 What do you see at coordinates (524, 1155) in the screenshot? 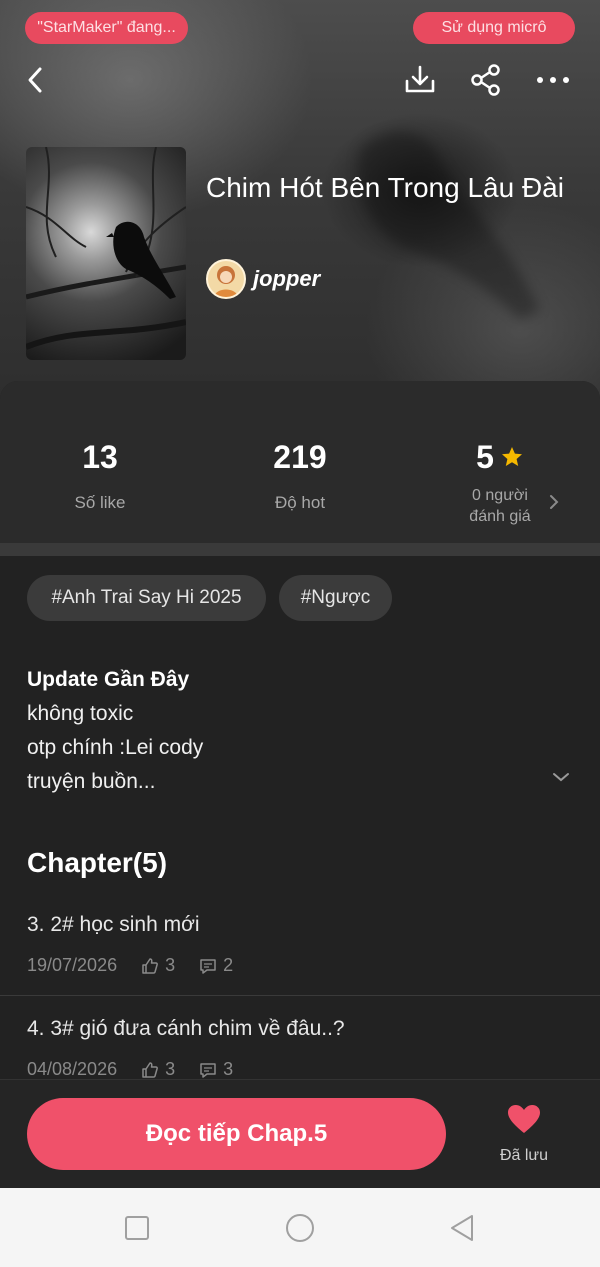
I see `saved-label: Đã lưu` at bounding box center [524, 1155].